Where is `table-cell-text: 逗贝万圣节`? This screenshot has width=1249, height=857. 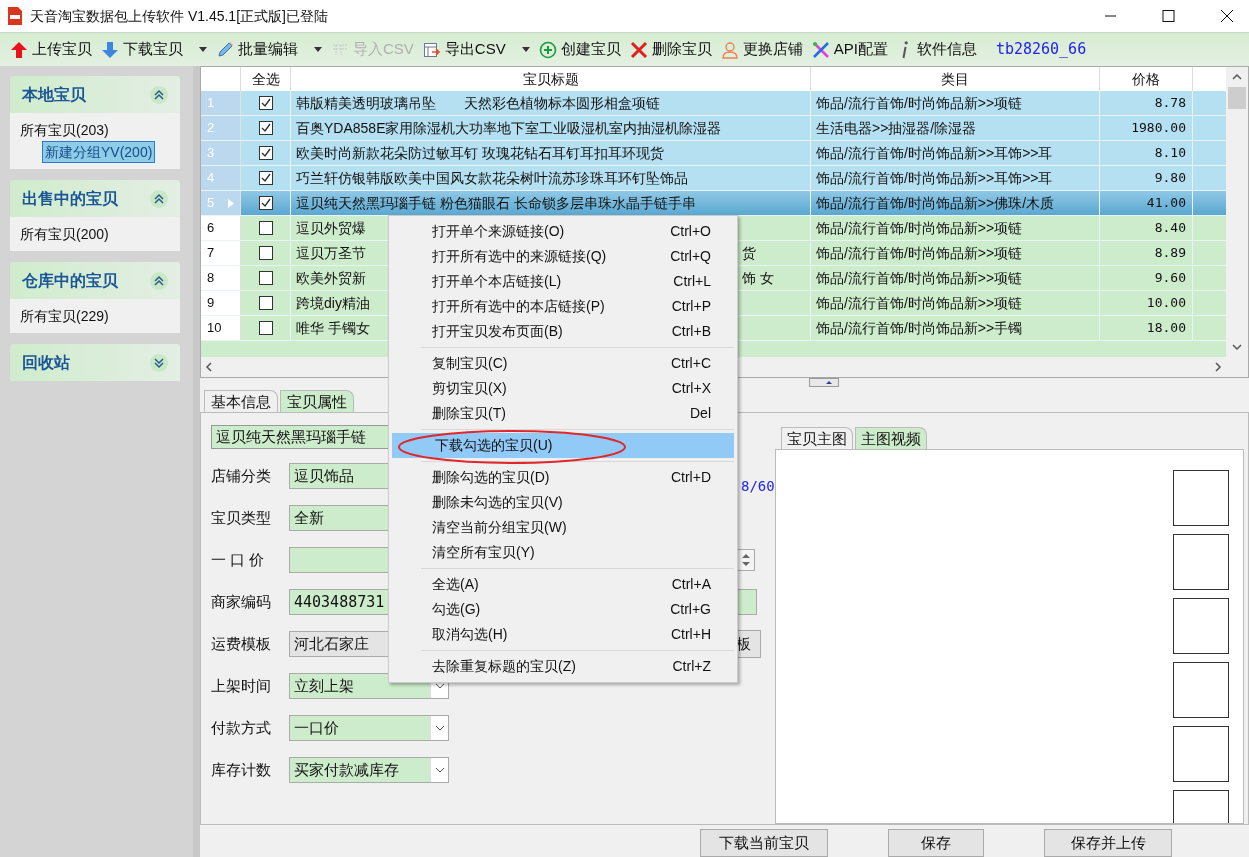
table-cell-text: 逗贝万圣节 is located at coordinates (331, 253).